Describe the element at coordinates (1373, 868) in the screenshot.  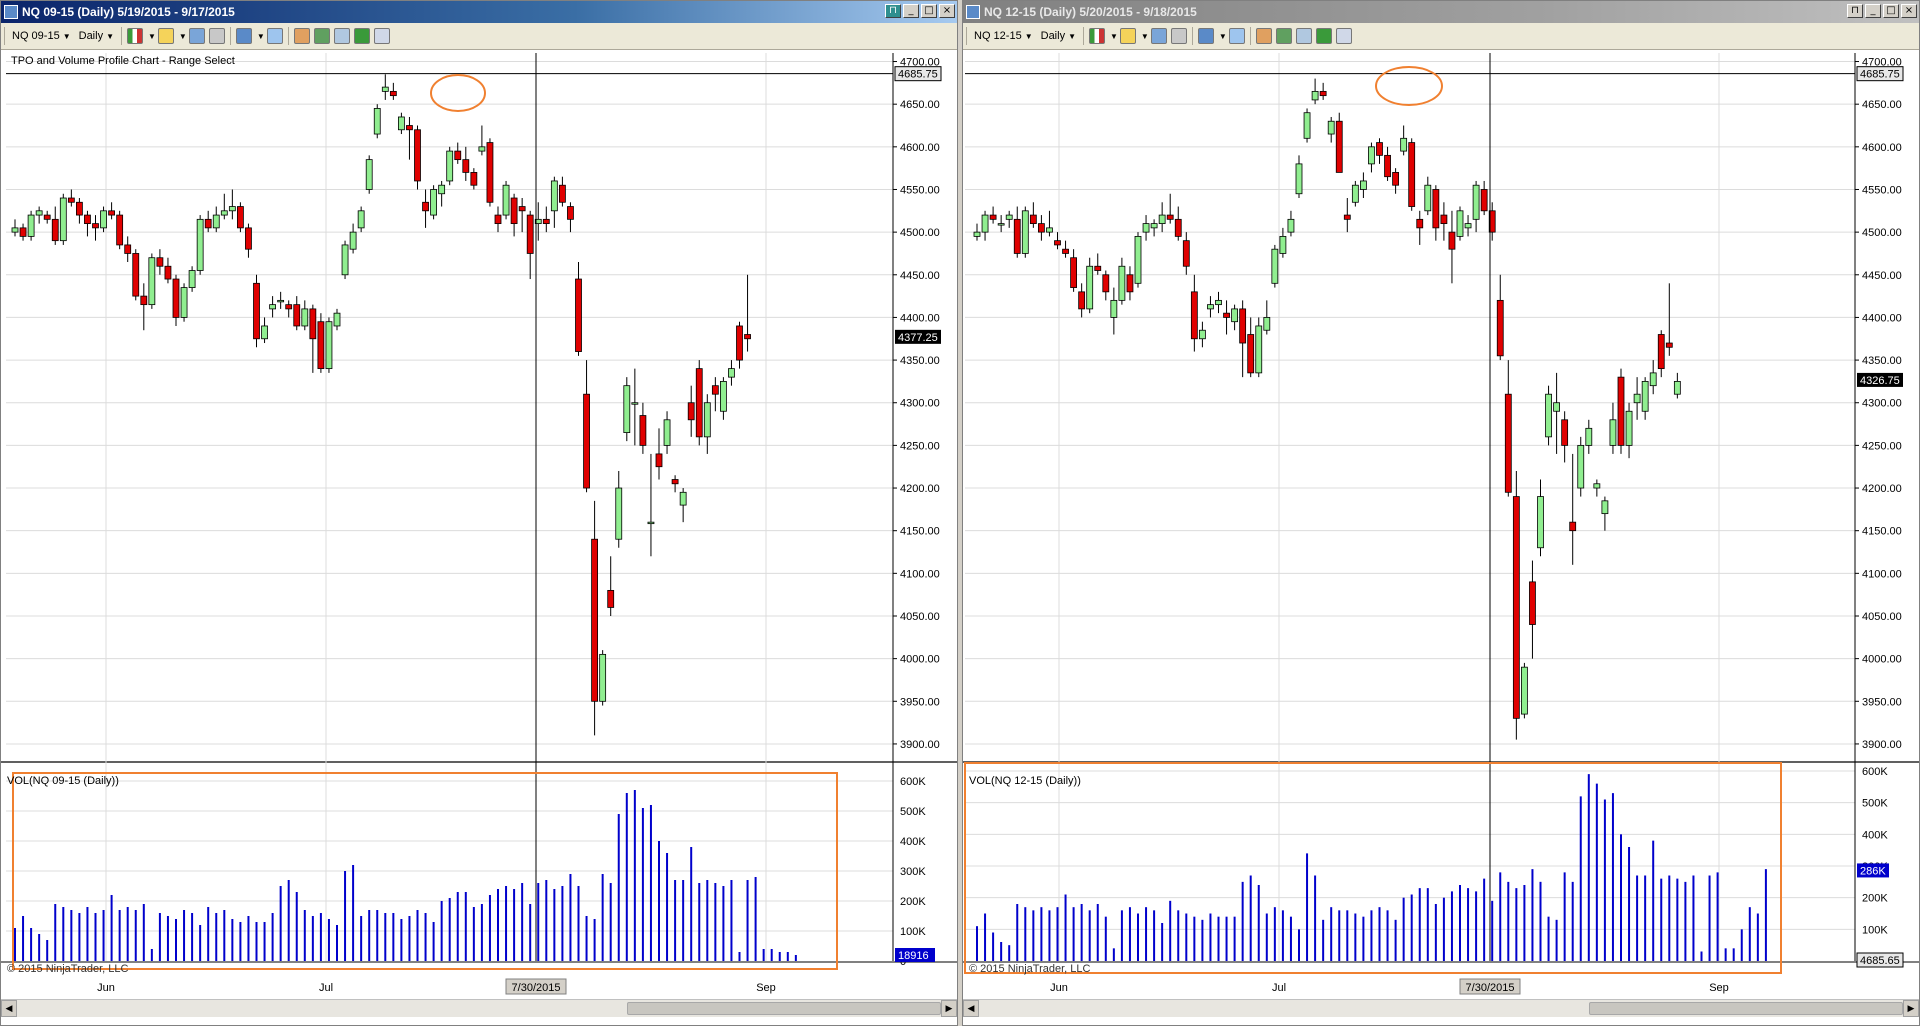
I see `range-select-box` at that location.